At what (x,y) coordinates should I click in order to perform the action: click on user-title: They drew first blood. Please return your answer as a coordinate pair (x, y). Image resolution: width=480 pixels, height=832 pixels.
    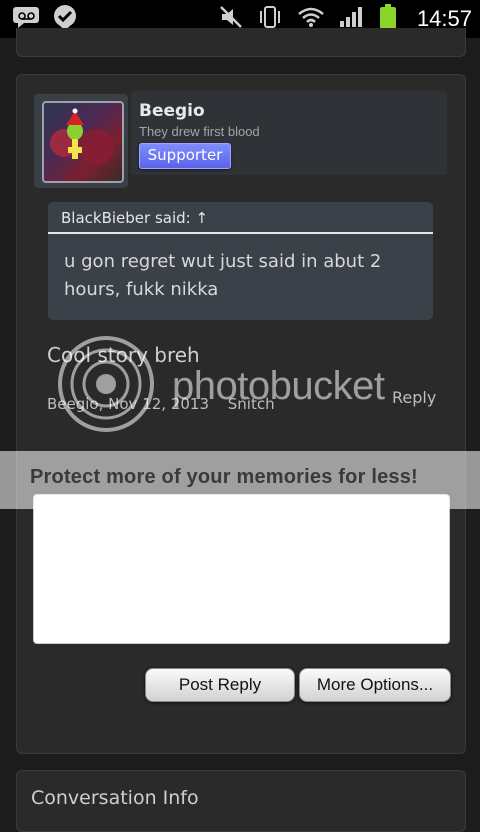
    Looking at the image, I should click on (199, 131).